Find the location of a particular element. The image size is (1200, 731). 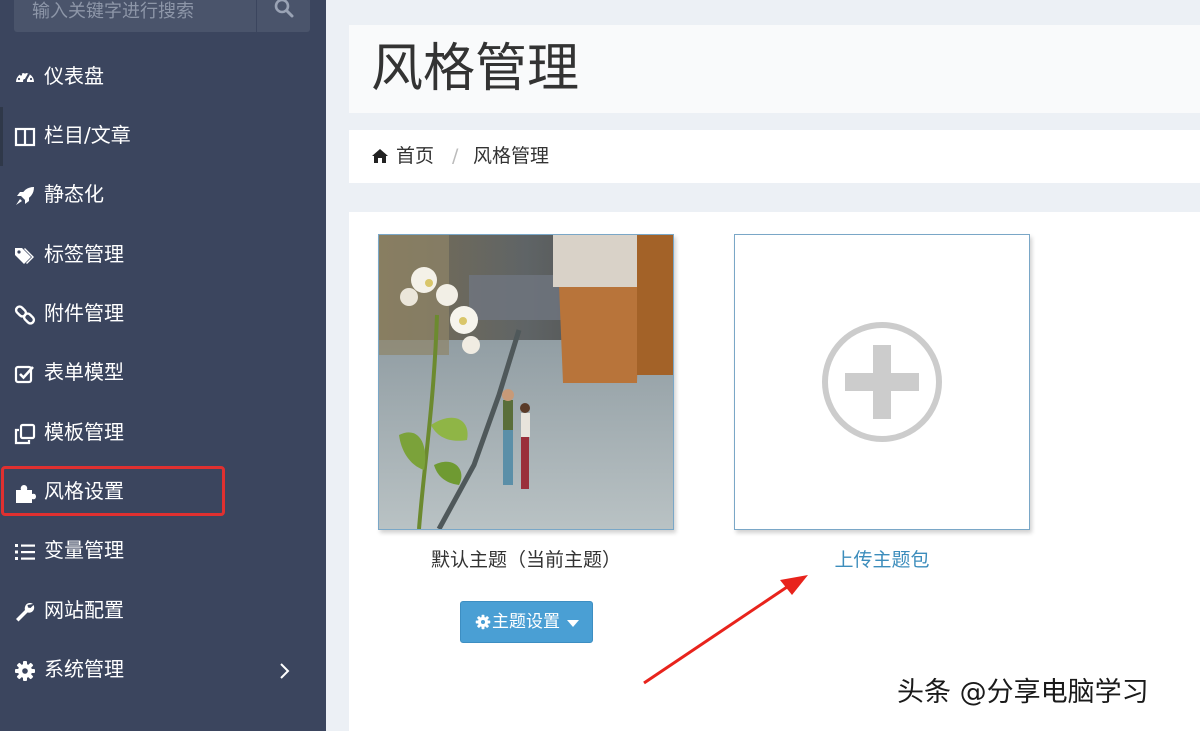

rocket-icon is located at coordinates (25, 196).